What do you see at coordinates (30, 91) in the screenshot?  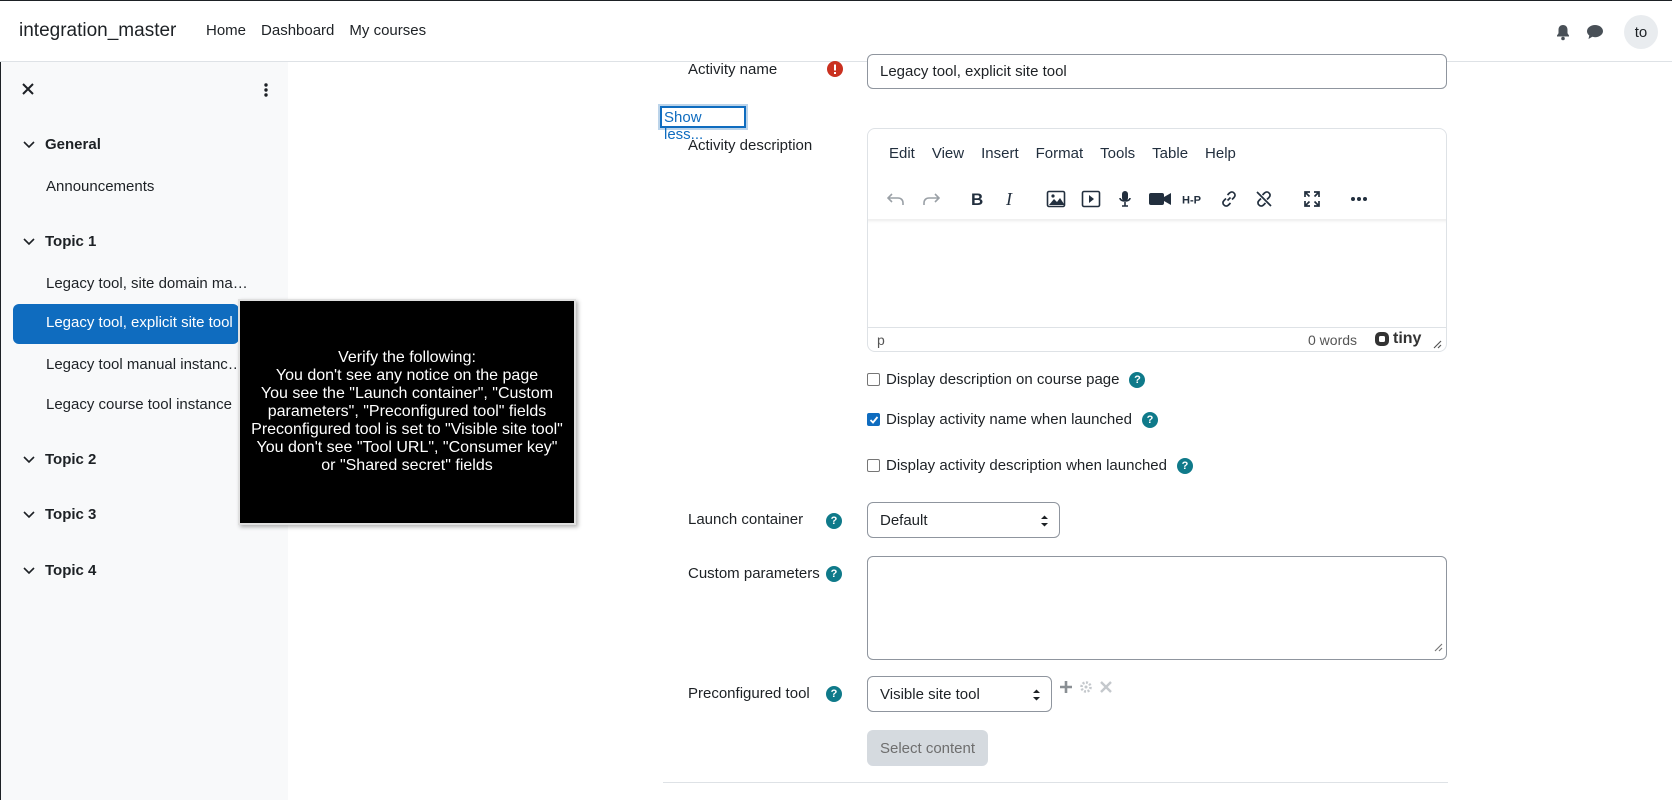 I see `close-icon` at bounding box center [30, 91].